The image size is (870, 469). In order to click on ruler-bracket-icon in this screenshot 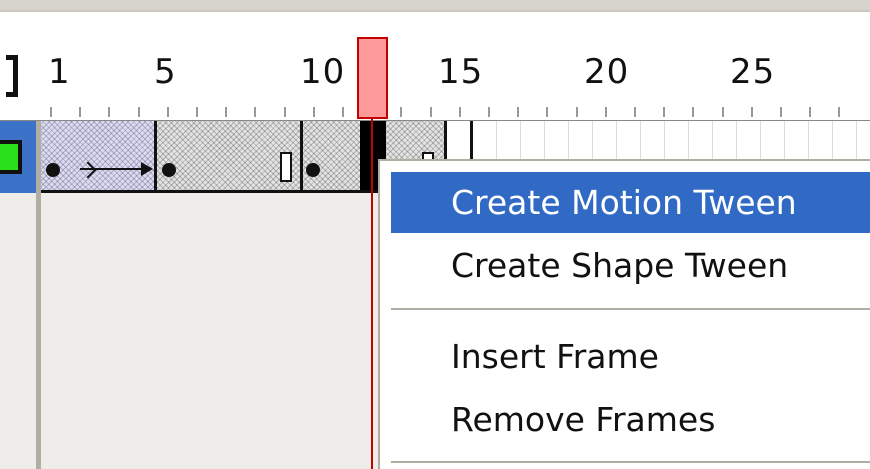, I will do `click(12, 76)`.